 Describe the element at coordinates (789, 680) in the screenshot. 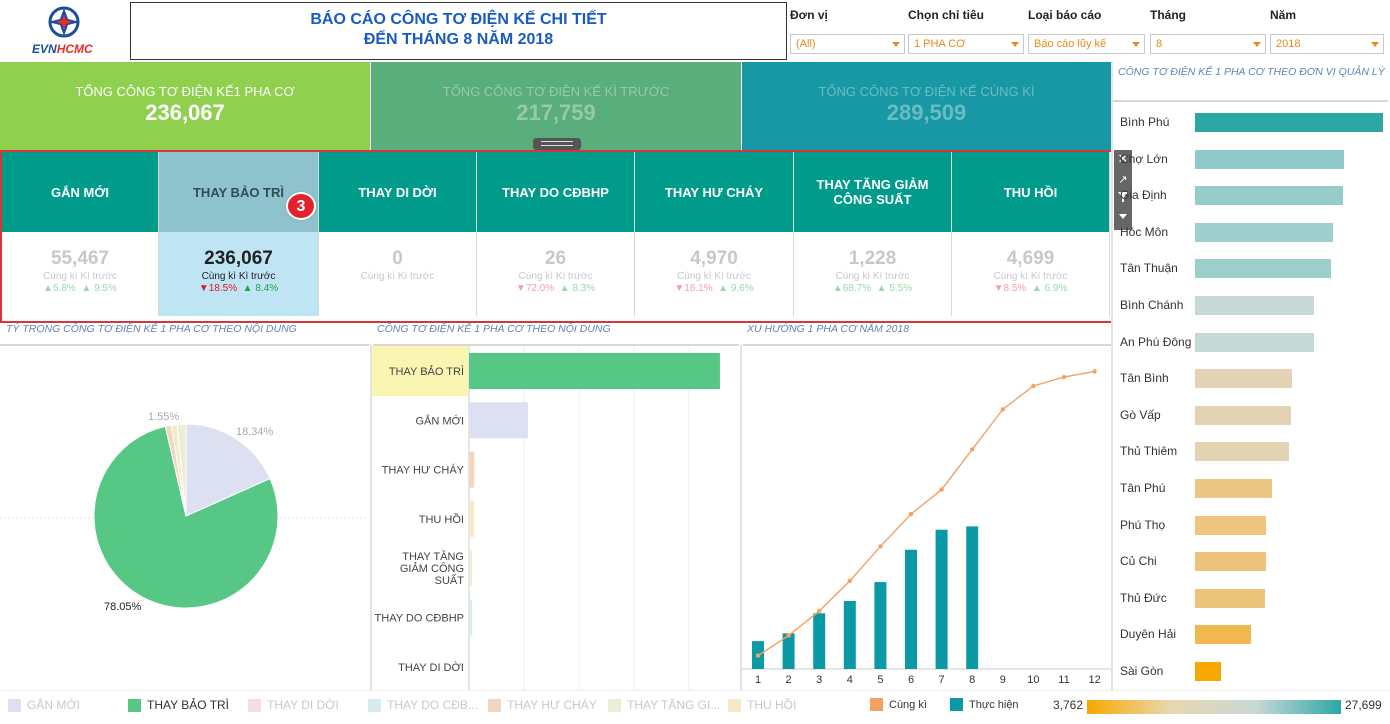

I see `x-tick-label: 2` at that location.